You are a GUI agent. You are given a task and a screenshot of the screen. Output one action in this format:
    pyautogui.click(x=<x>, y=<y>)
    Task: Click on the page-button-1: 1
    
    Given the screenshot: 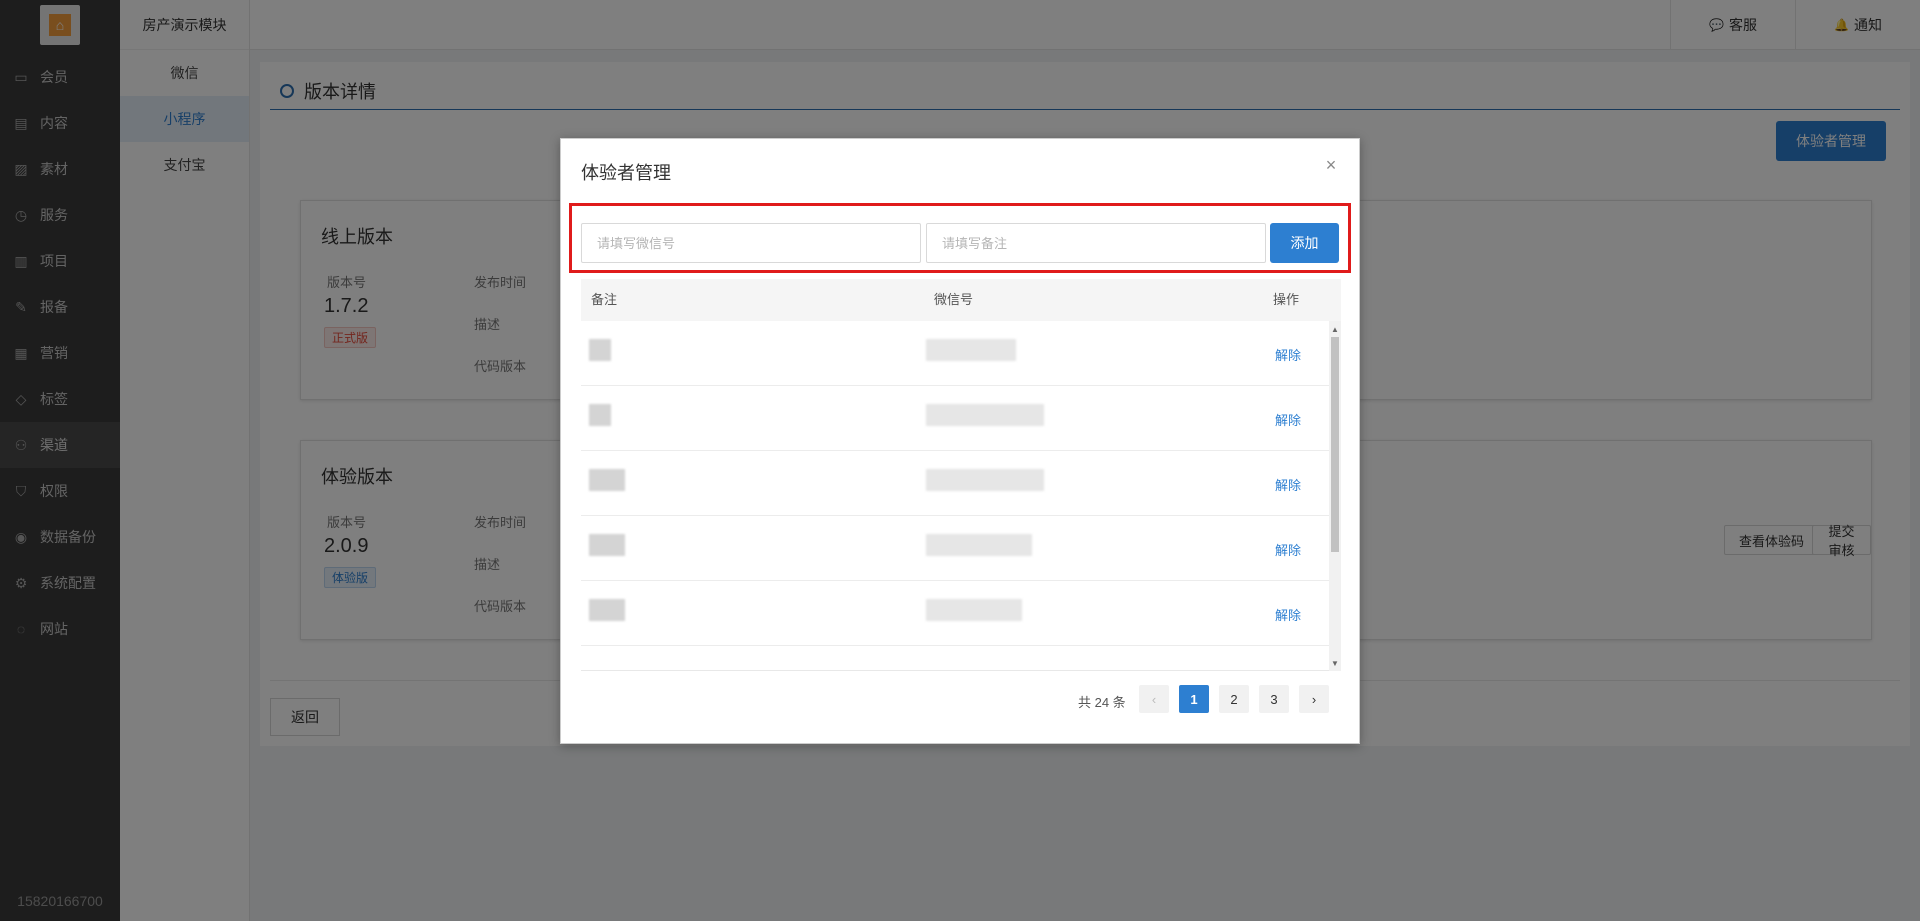 What is the action you would take?
    pyautogui.click(x=1194, y=699)
    